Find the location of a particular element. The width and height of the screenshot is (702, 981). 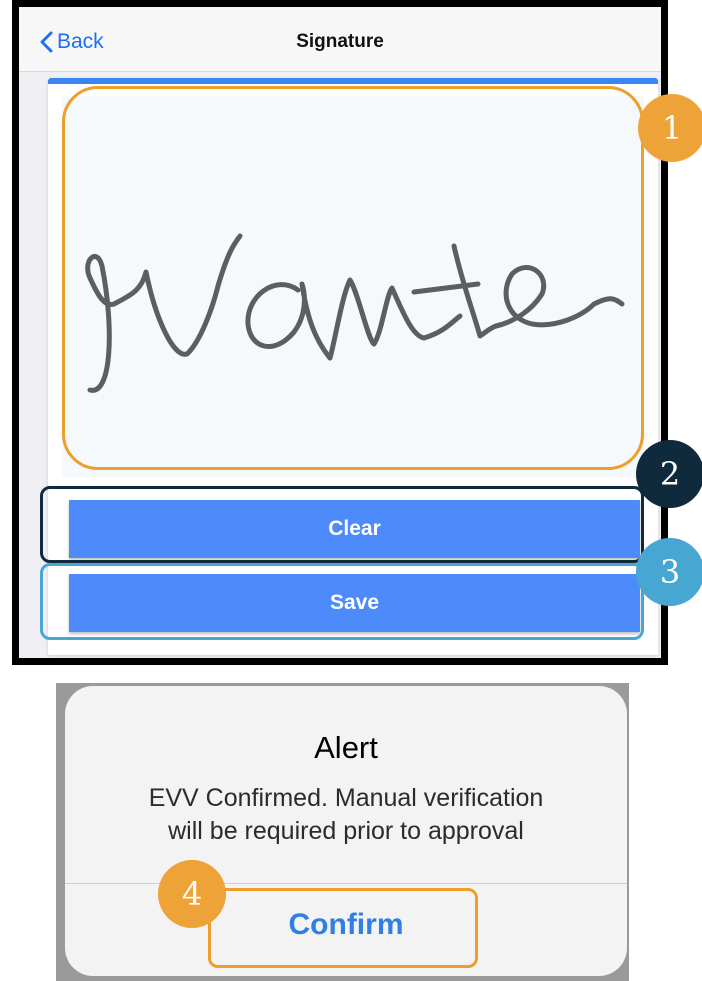

card-accent-bar is located at coordinates (353, 81).